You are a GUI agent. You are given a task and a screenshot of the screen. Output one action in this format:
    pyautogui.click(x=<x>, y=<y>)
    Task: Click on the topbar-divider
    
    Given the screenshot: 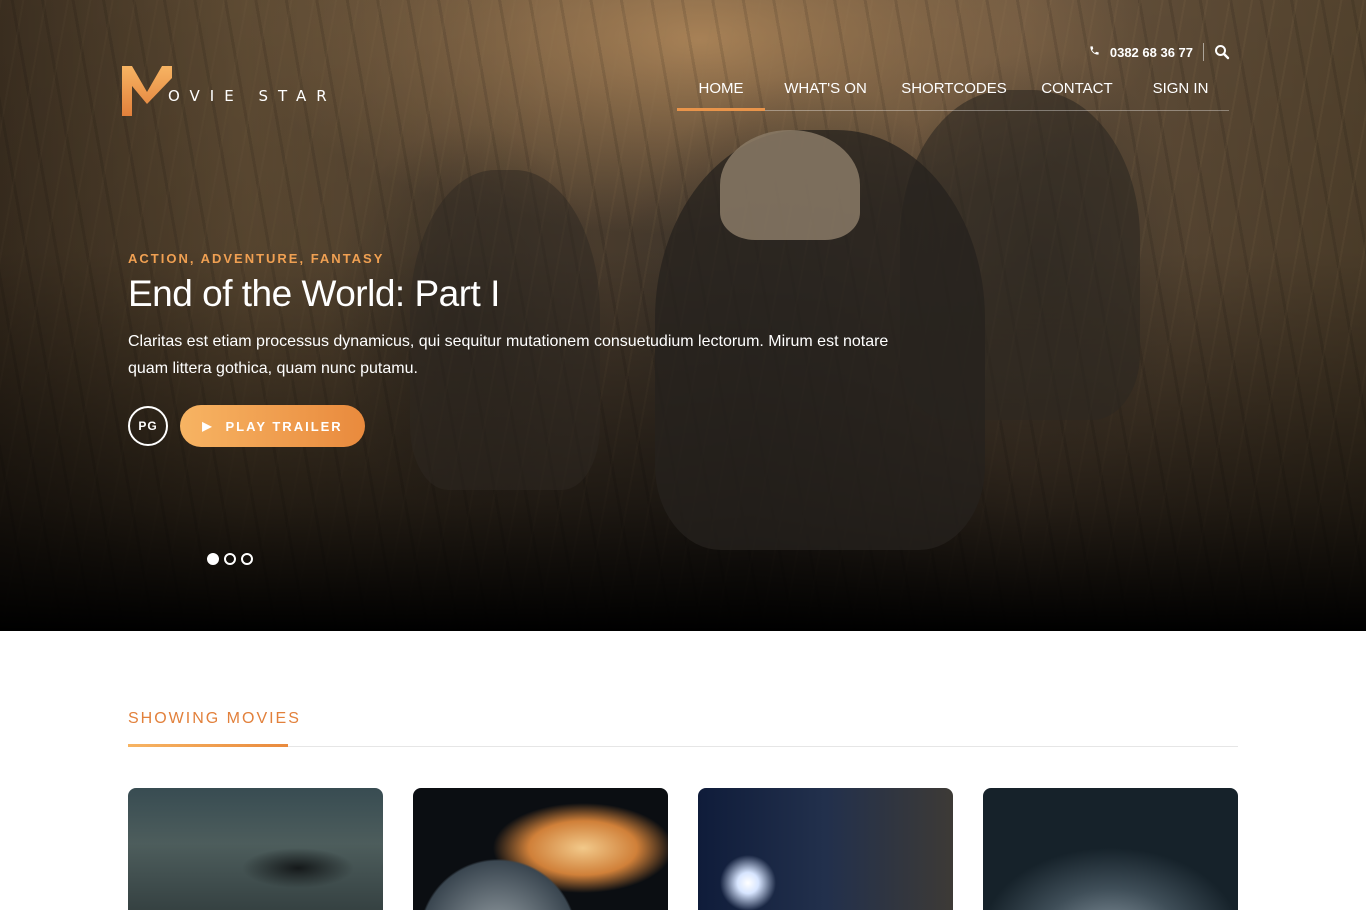 What is the action you would take?
    pyautogui.click(x=1203, y=52)
    